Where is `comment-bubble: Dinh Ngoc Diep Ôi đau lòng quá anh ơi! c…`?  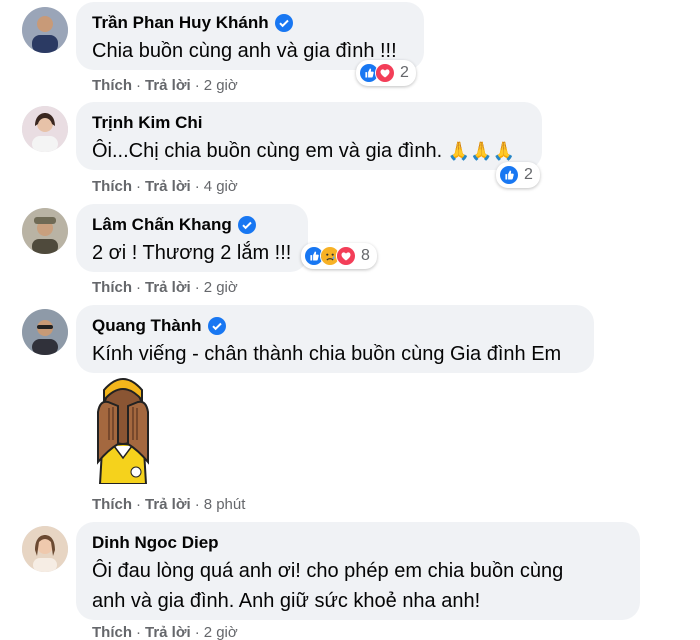 comment-bubble: Dinh Ngoc Diep Ôi đau lòng quá anh ơi! c… is located at coordinates (358, 571).